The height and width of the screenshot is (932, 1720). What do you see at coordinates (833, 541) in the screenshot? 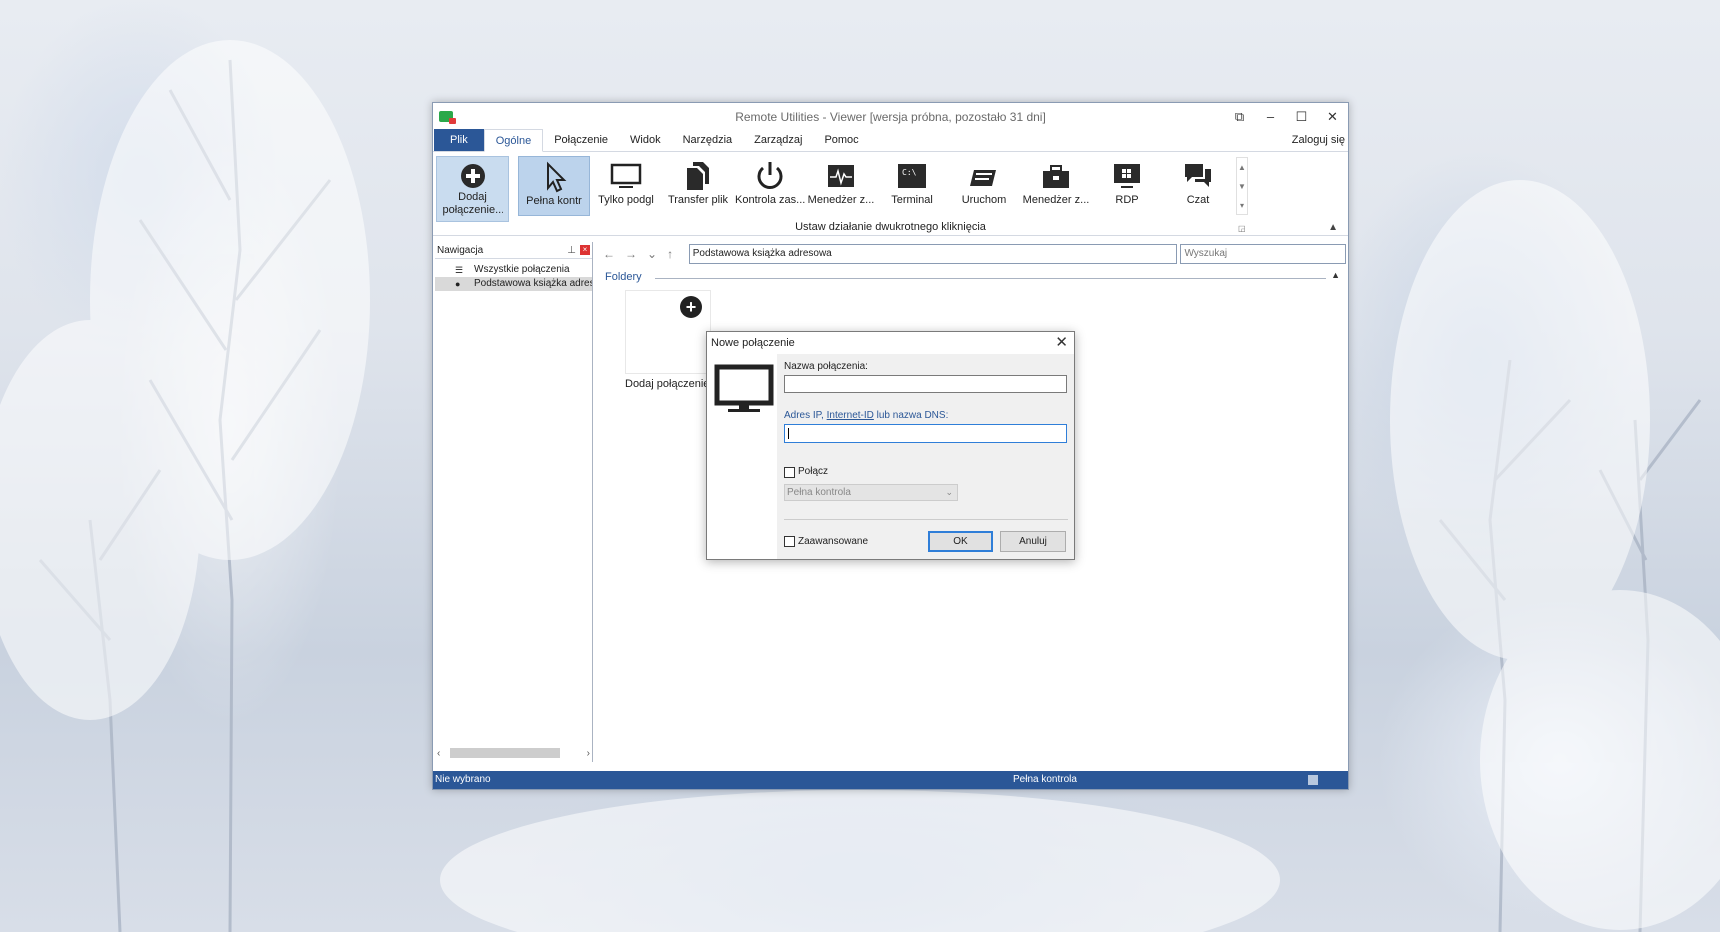
I see `advanced-label: Zaawansowane` at bounding box center [833, 541].